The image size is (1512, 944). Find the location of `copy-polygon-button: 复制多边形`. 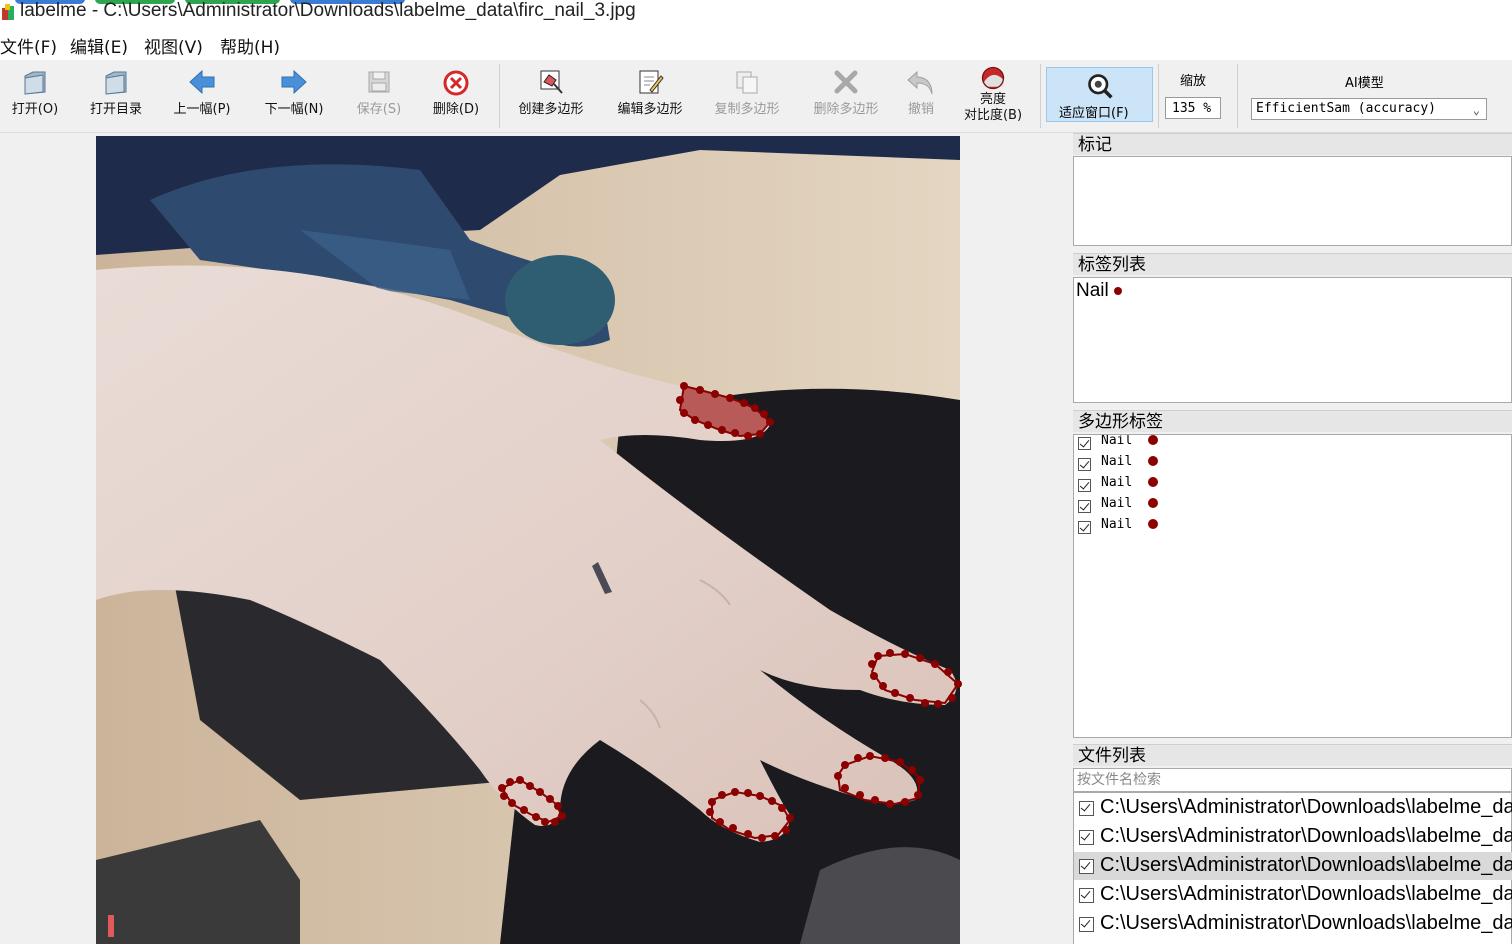

copy-polygon-button: 复制多边形 is located at coordinates (747, 92).